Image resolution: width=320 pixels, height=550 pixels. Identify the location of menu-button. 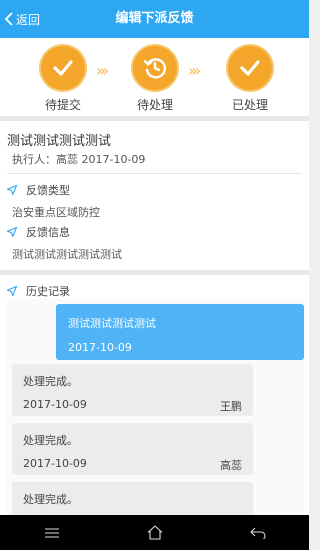
(52, 533).